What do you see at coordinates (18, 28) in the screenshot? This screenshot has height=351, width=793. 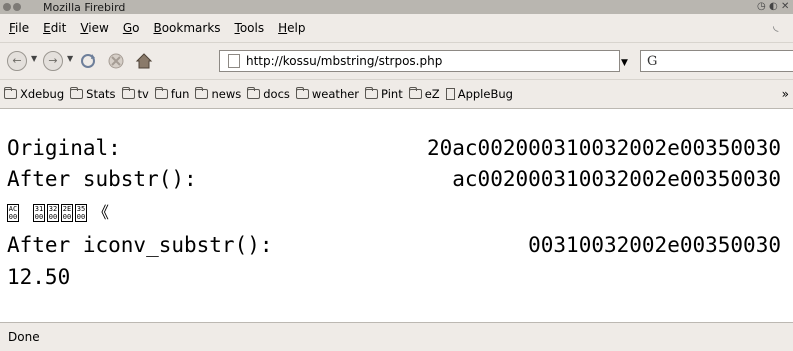 I see `menu-file: File` at bounding box center [18, 28].